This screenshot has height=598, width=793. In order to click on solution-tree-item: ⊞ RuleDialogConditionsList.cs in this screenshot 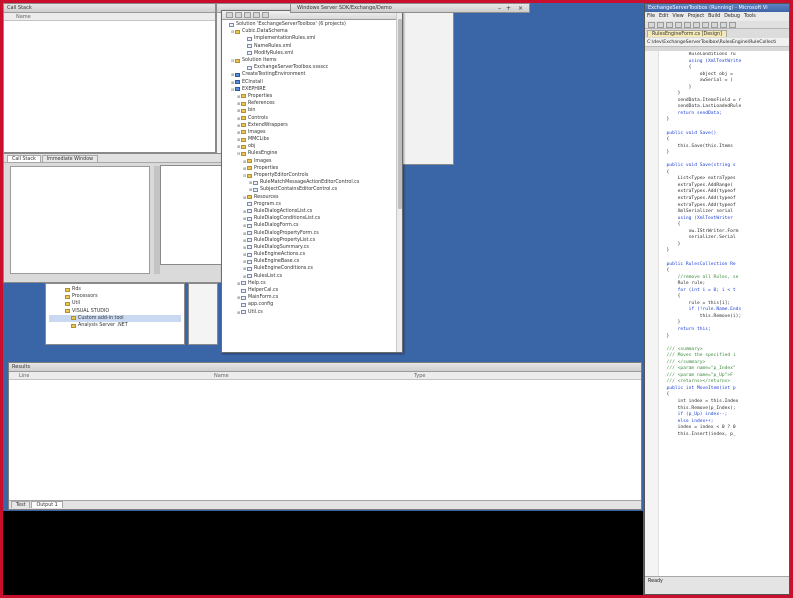, I will do `click(312, 218)`.